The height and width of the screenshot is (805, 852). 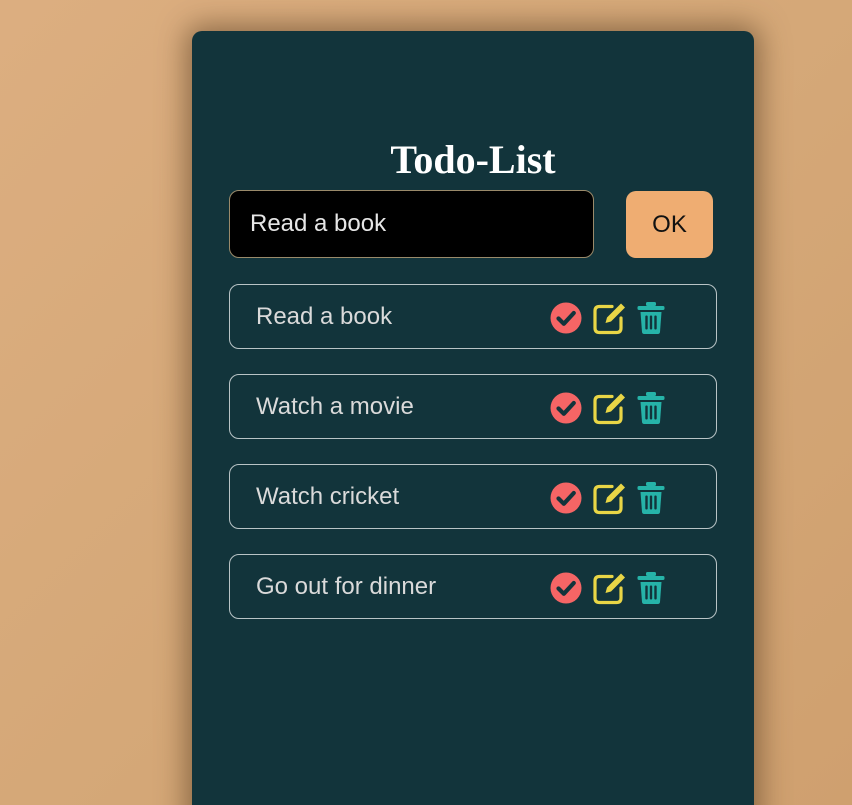 What do you see at coordinates (669, 224) in the screenshot?
I see `ok-button: OK` at bounding box center [669, 224].